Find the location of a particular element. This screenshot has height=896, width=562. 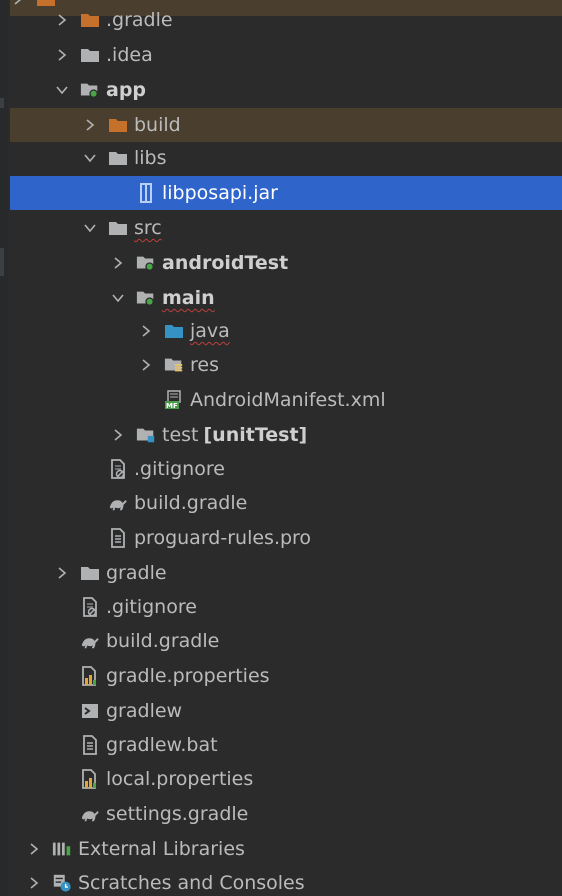

tree-item-label: .idea is located at coordinates (129, 55).